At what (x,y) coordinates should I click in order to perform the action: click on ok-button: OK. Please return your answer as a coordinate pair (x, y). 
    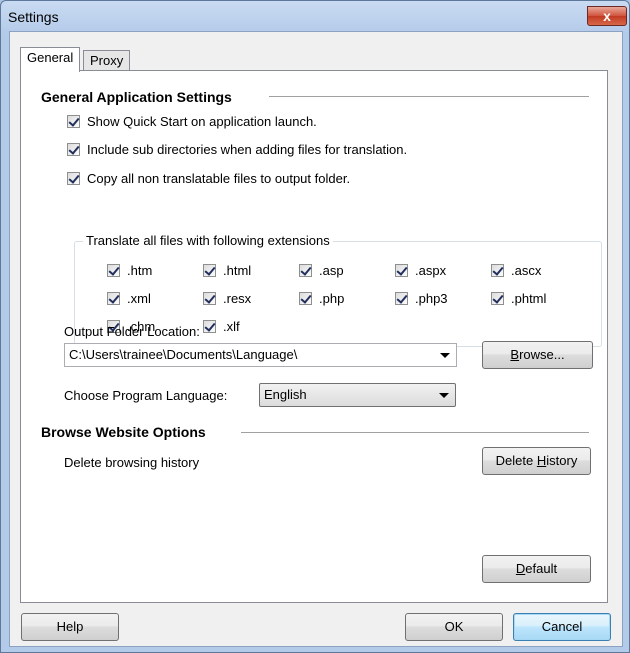
    Looking at the image, I should click on (454, 627).